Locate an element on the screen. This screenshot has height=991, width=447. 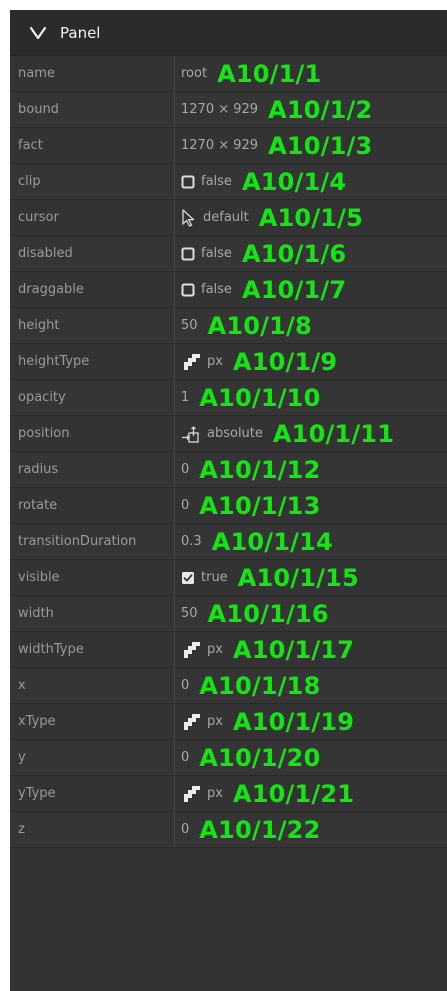
property-value: px A10/1/19 is located at coordinates (267, 722).